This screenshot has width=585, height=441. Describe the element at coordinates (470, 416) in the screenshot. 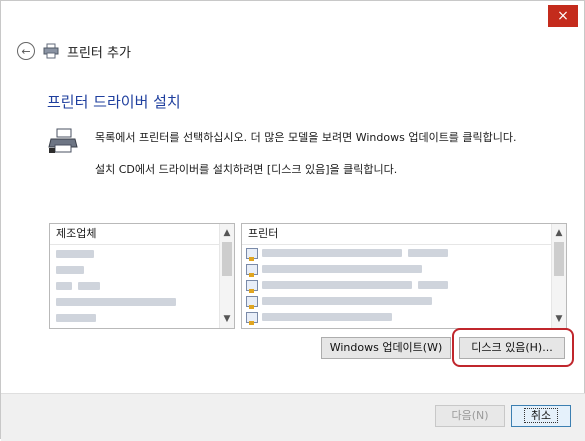

I see `next-button: 다음(N)` at that location.